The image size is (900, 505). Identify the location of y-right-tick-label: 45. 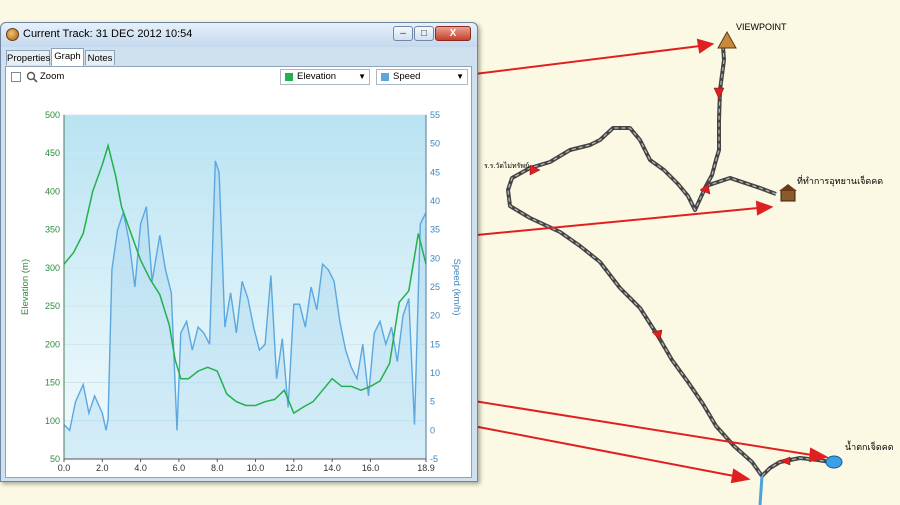
(435, 172).